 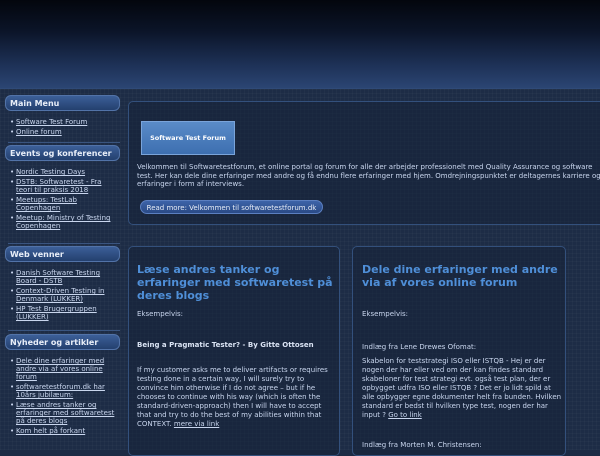 I want to click on main-menu-heading: Main Menu, so click(x=62, y=103).